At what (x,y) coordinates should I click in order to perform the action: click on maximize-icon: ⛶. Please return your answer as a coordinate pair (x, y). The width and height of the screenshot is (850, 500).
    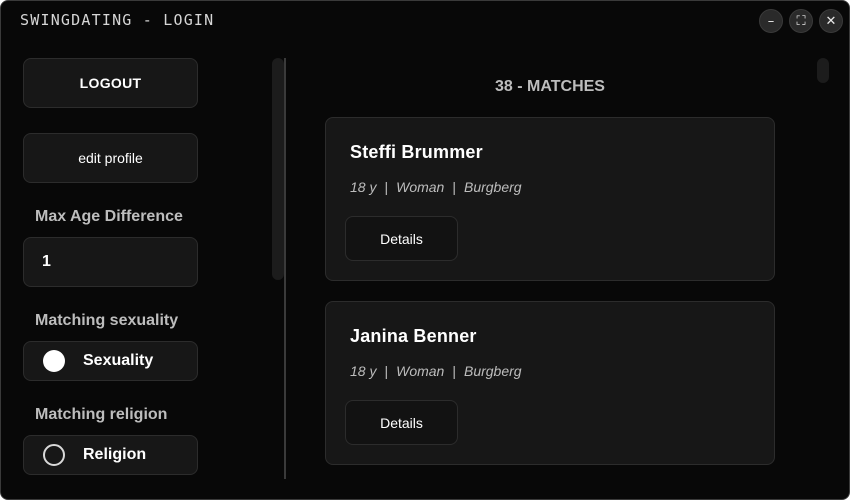
    Looking at the image, I should click on (801, 21).